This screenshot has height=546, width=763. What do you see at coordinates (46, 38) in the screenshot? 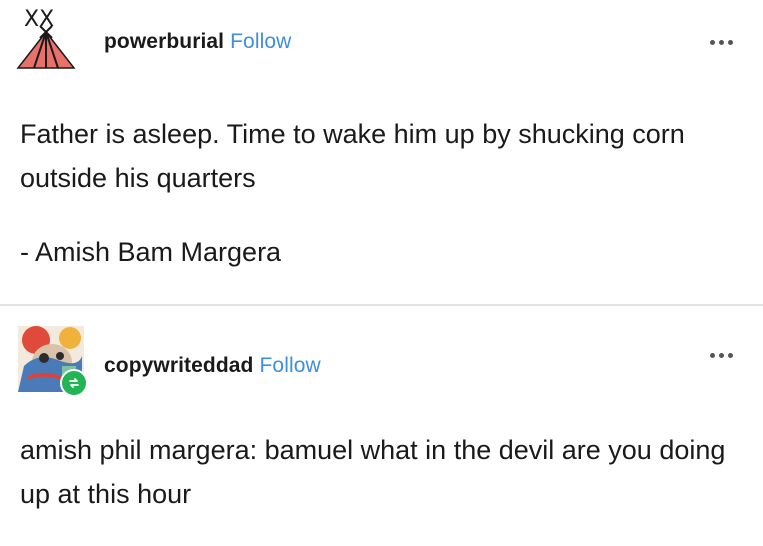
I see `avatar-teepee-icon: XX` at bounding box center [46, 38].